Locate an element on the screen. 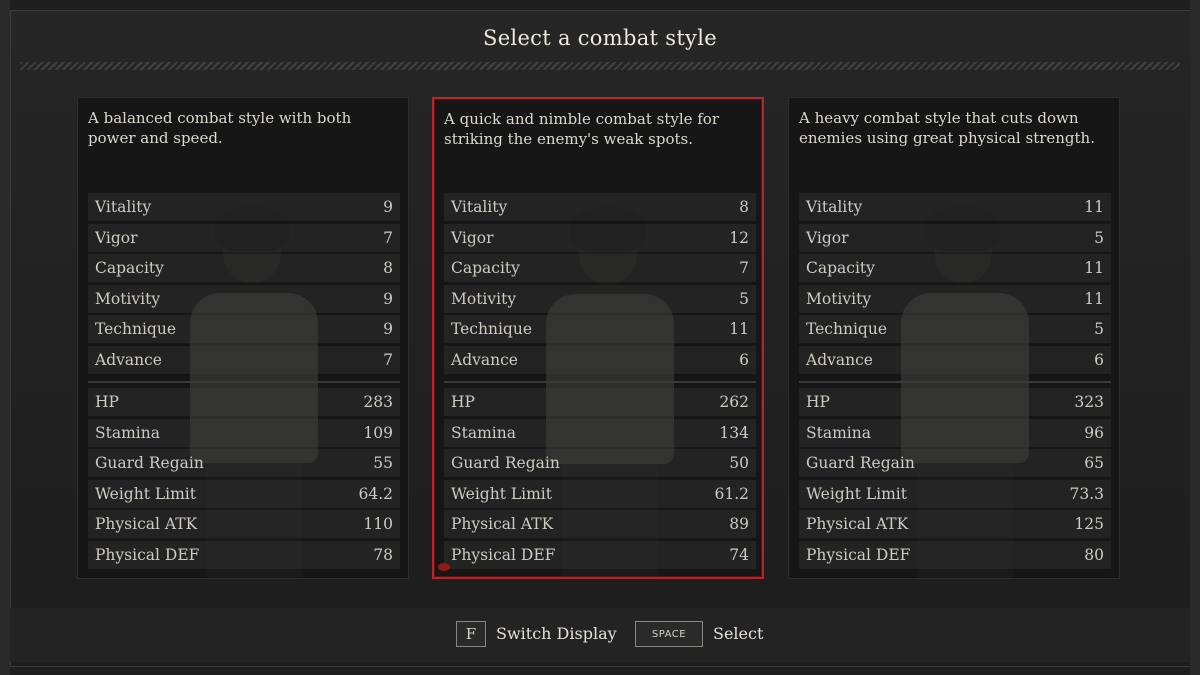  attribute-value: 12 is located at coordinates (739, 237).